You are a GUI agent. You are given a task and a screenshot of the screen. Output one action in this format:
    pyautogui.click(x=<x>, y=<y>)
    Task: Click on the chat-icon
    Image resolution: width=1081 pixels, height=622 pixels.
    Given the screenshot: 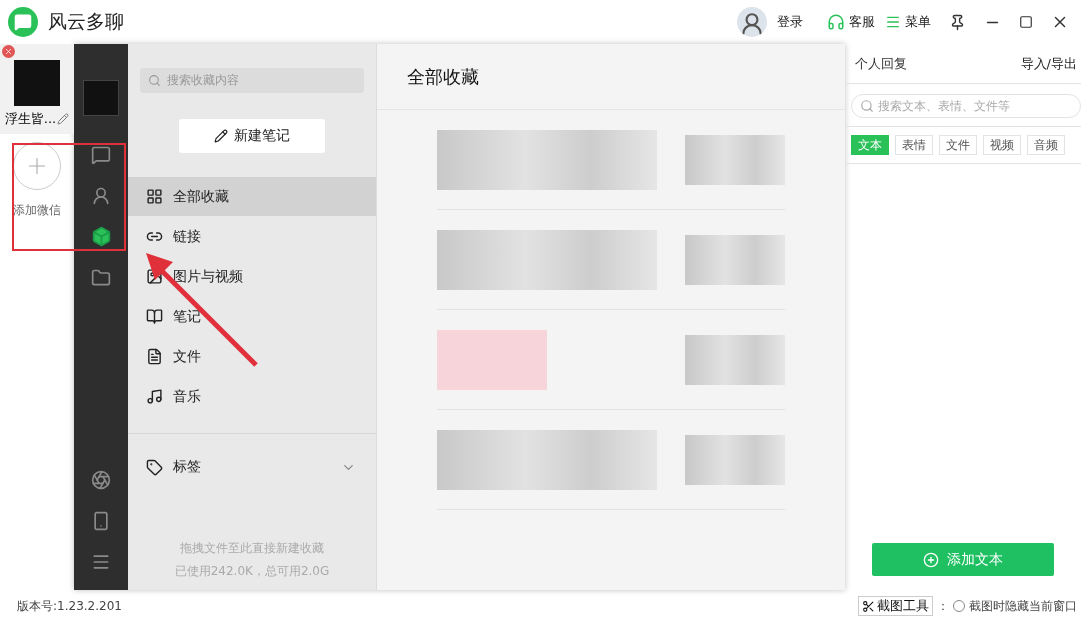 What is the action you would take?
    pyautogui.click(x=101, y=154)
    